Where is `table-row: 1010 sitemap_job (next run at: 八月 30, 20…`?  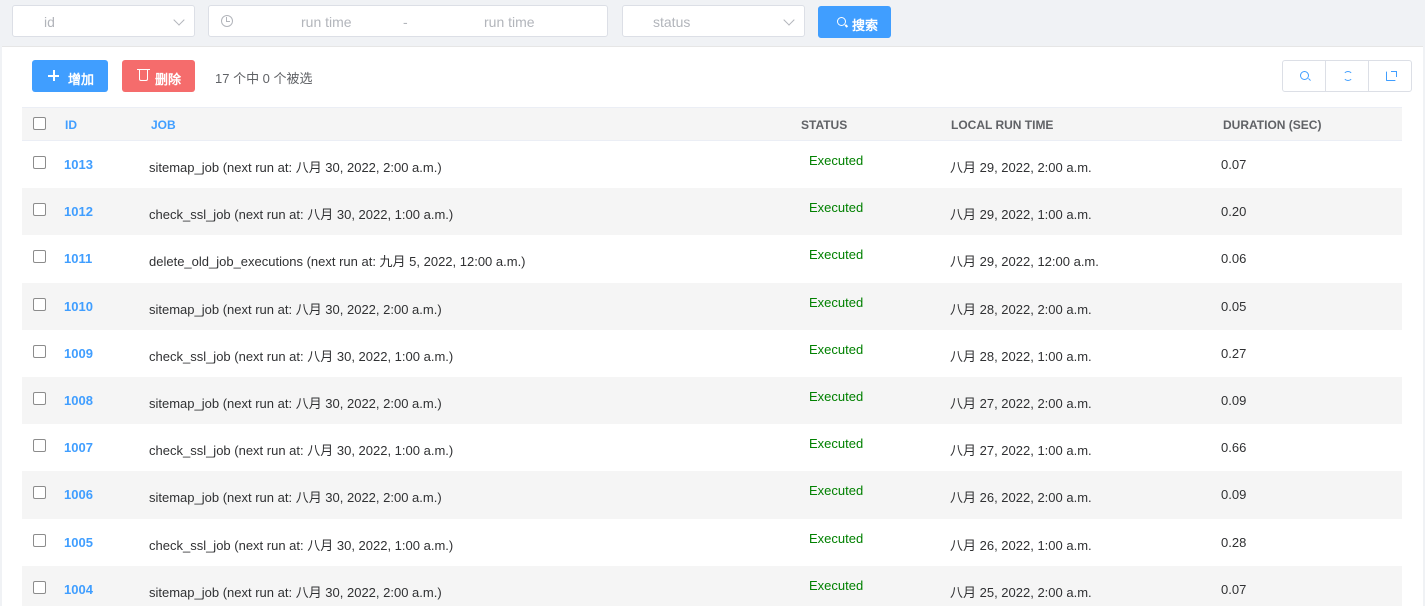 table-row: 1010 sitemap_job (next run at: 八月 30, 20… is located at coordinates (712, 306).